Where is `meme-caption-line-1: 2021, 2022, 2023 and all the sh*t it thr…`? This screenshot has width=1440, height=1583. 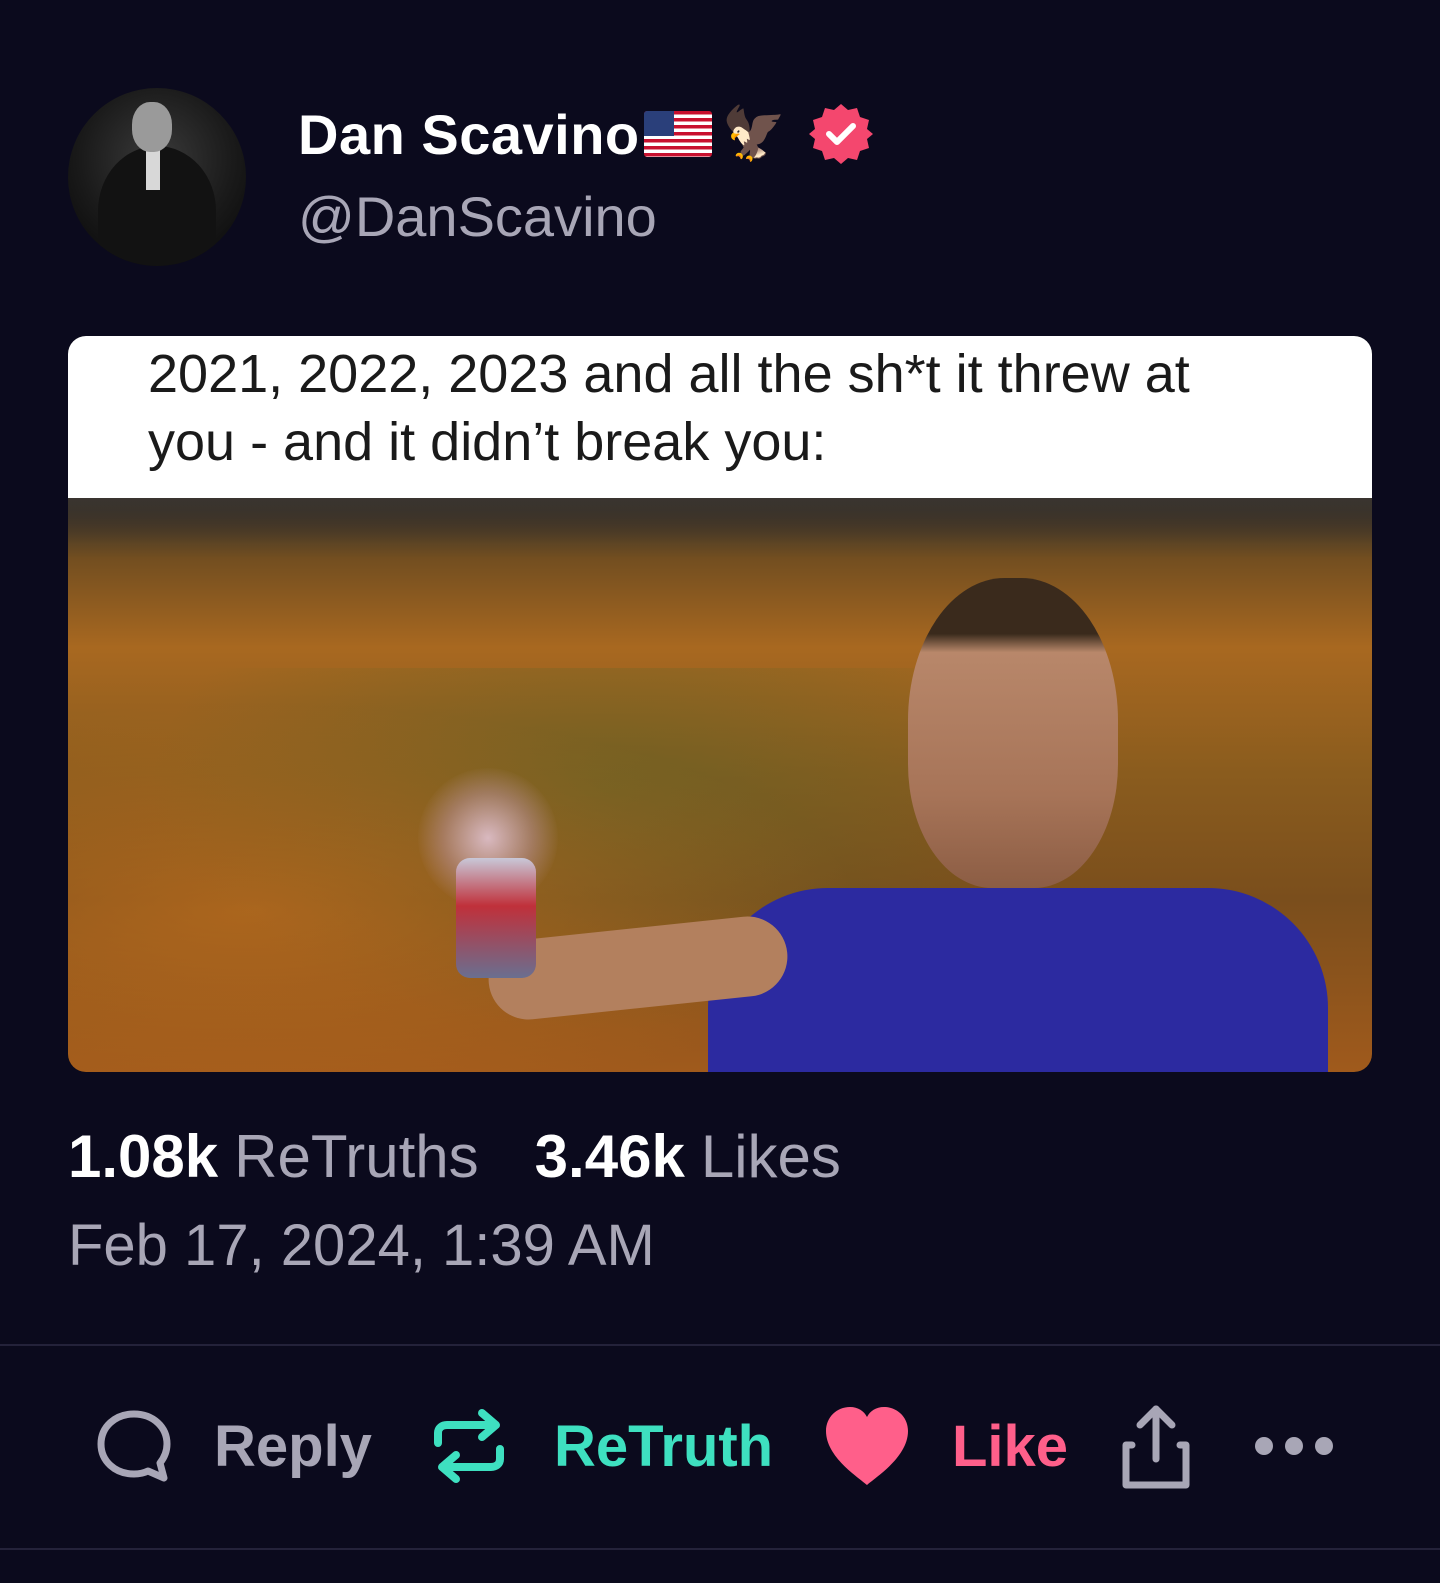 meme-caption-line-1: 2021, 2022, 2023 and all the sh*t it thr… is located at coordinates (669, 374).